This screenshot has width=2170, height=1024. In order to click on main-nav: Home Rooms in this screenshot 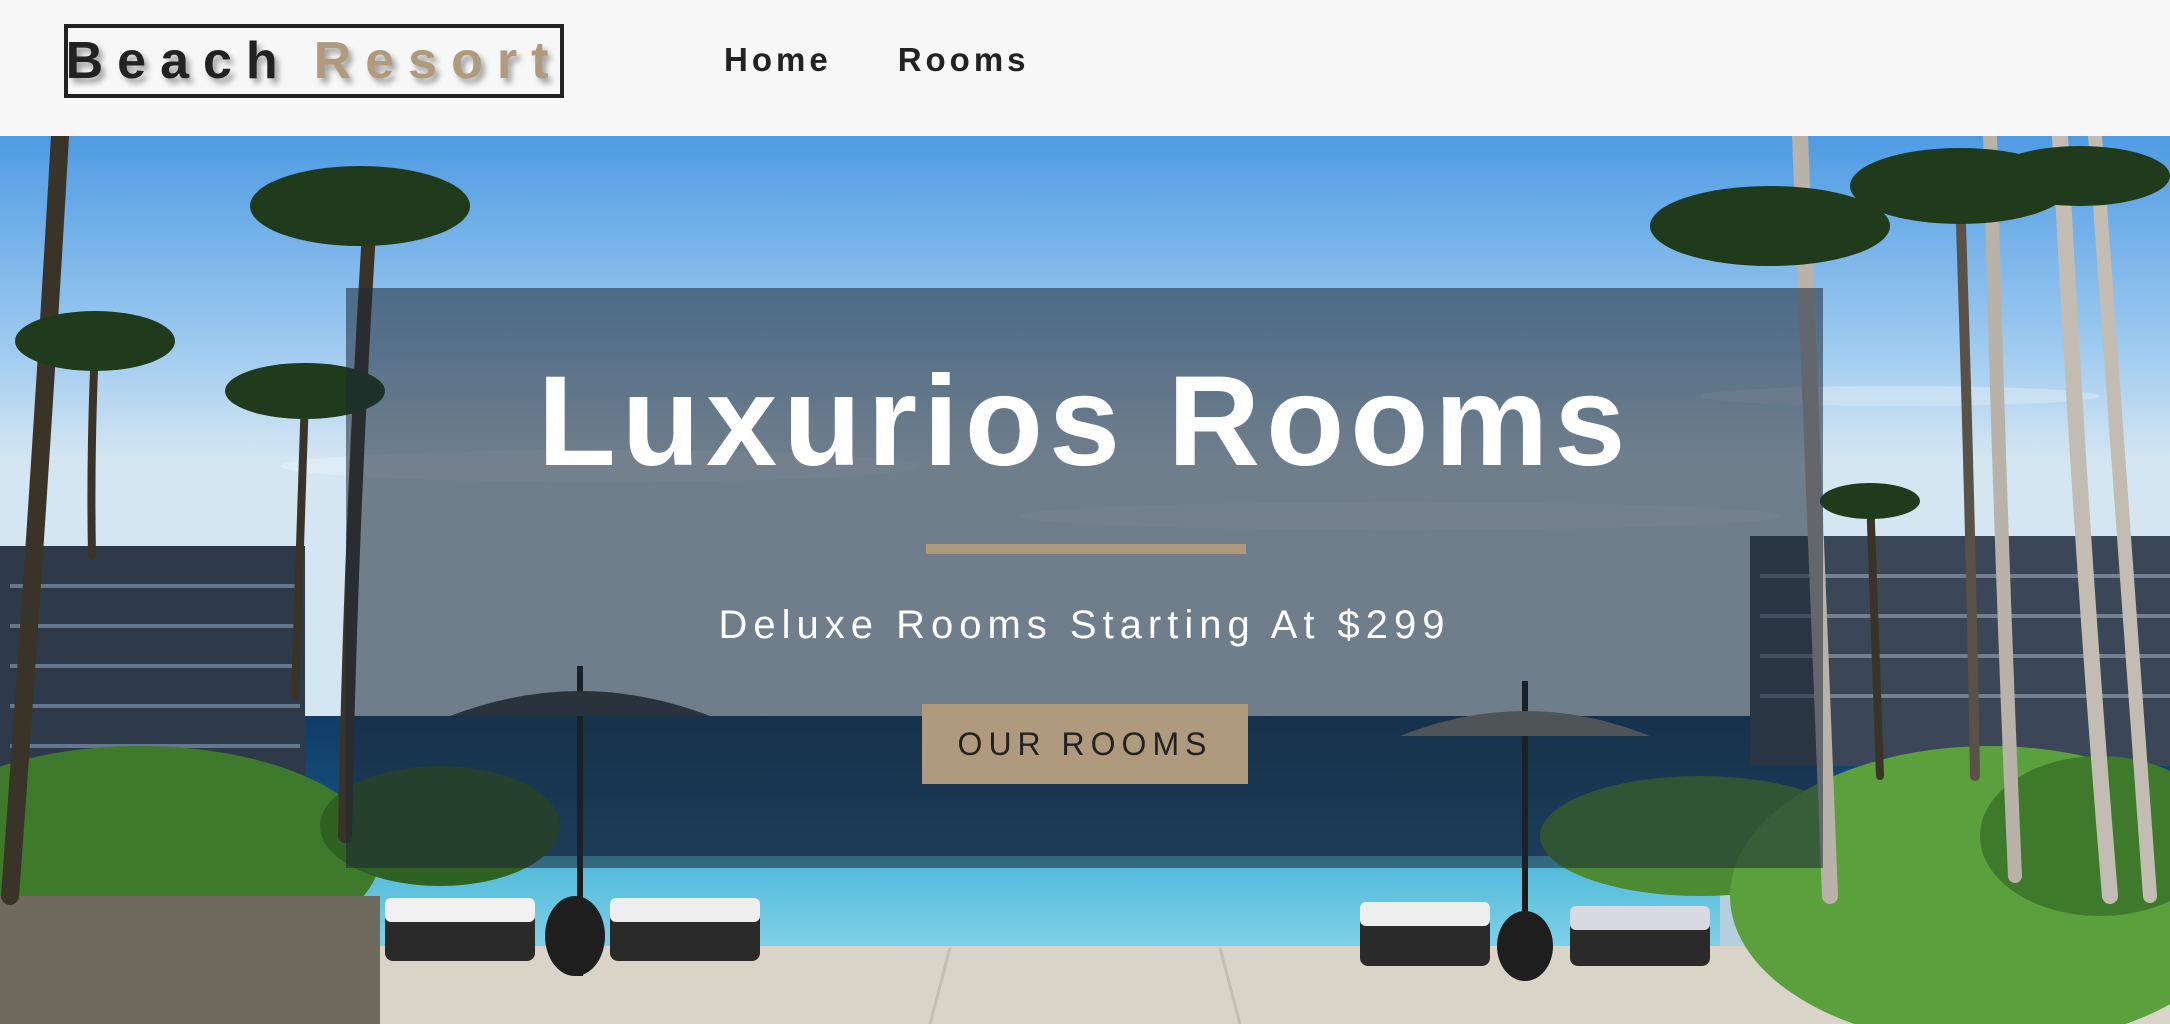, I will do `click(910, 60)`.